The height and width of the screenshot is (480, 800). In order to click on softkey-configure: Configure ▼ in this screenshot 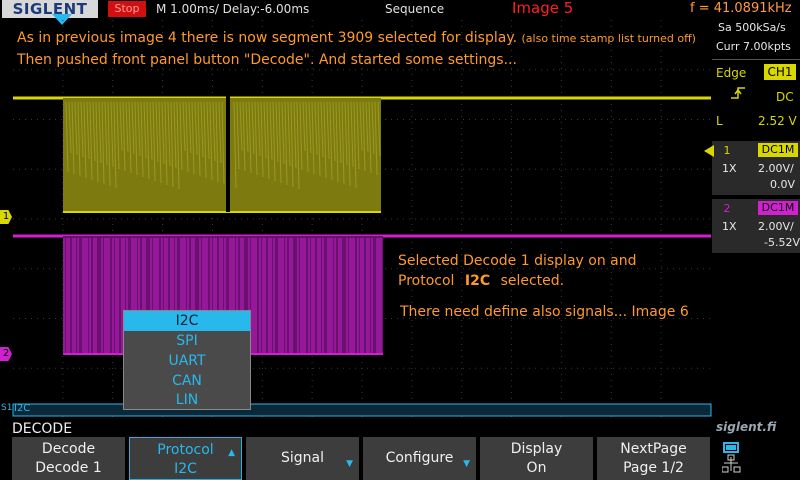, I will do `click(420, 458)`.